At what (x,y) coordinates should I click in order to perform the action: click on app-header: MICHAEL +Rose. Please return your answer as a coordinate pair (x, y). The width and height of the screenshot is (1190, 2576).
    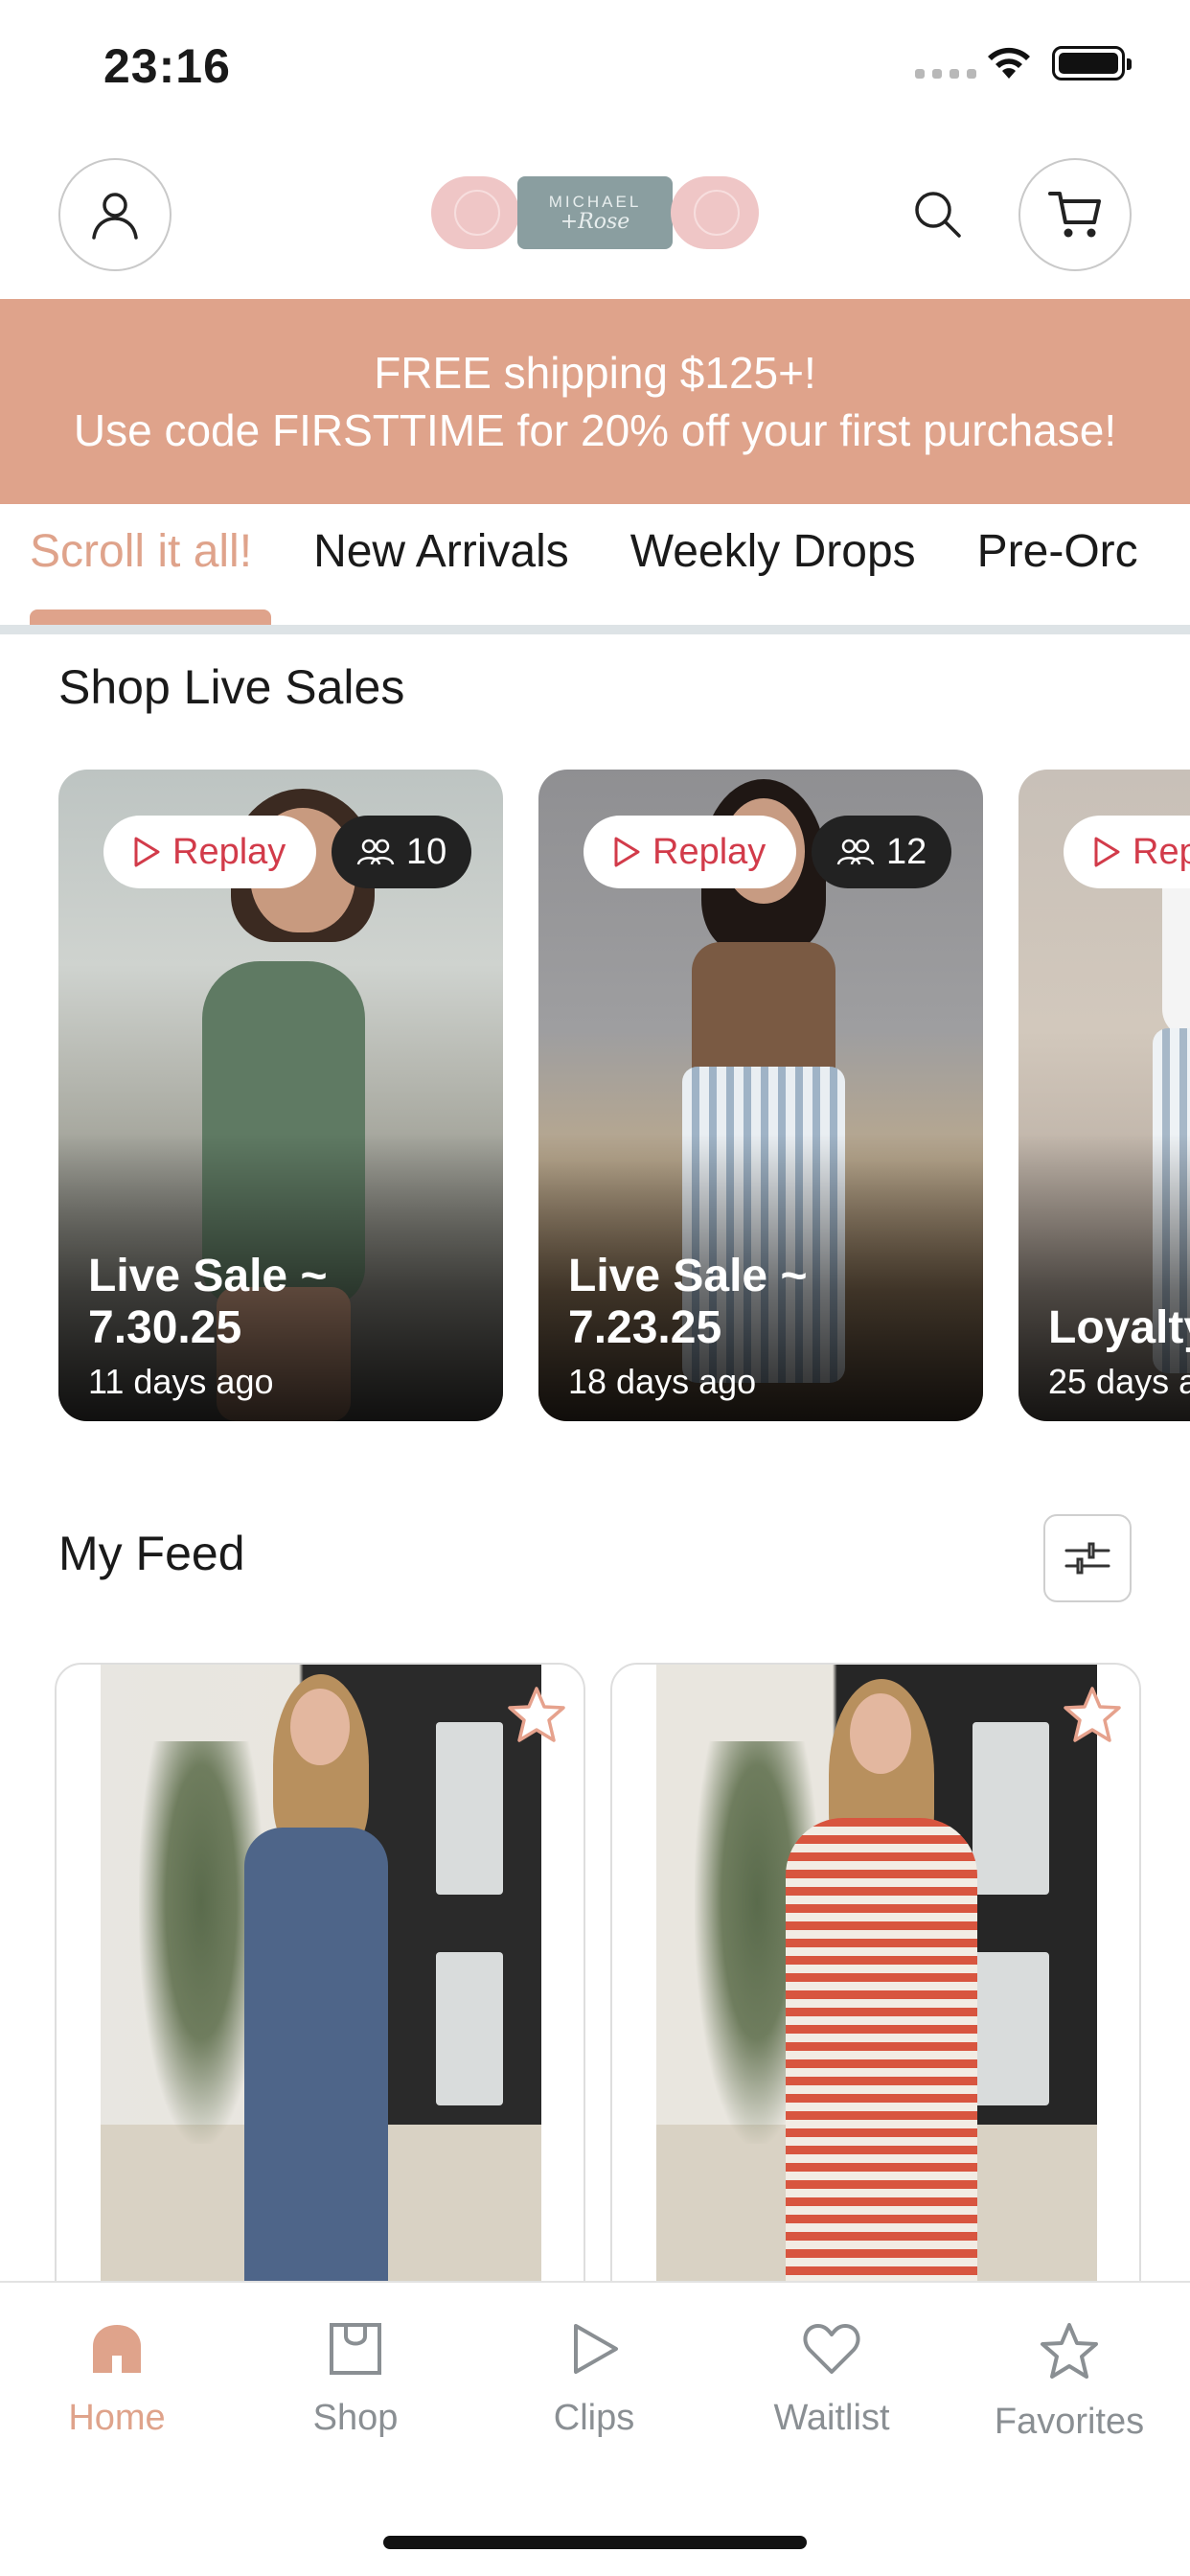
    Looking at the image, I should click on (595, 216).